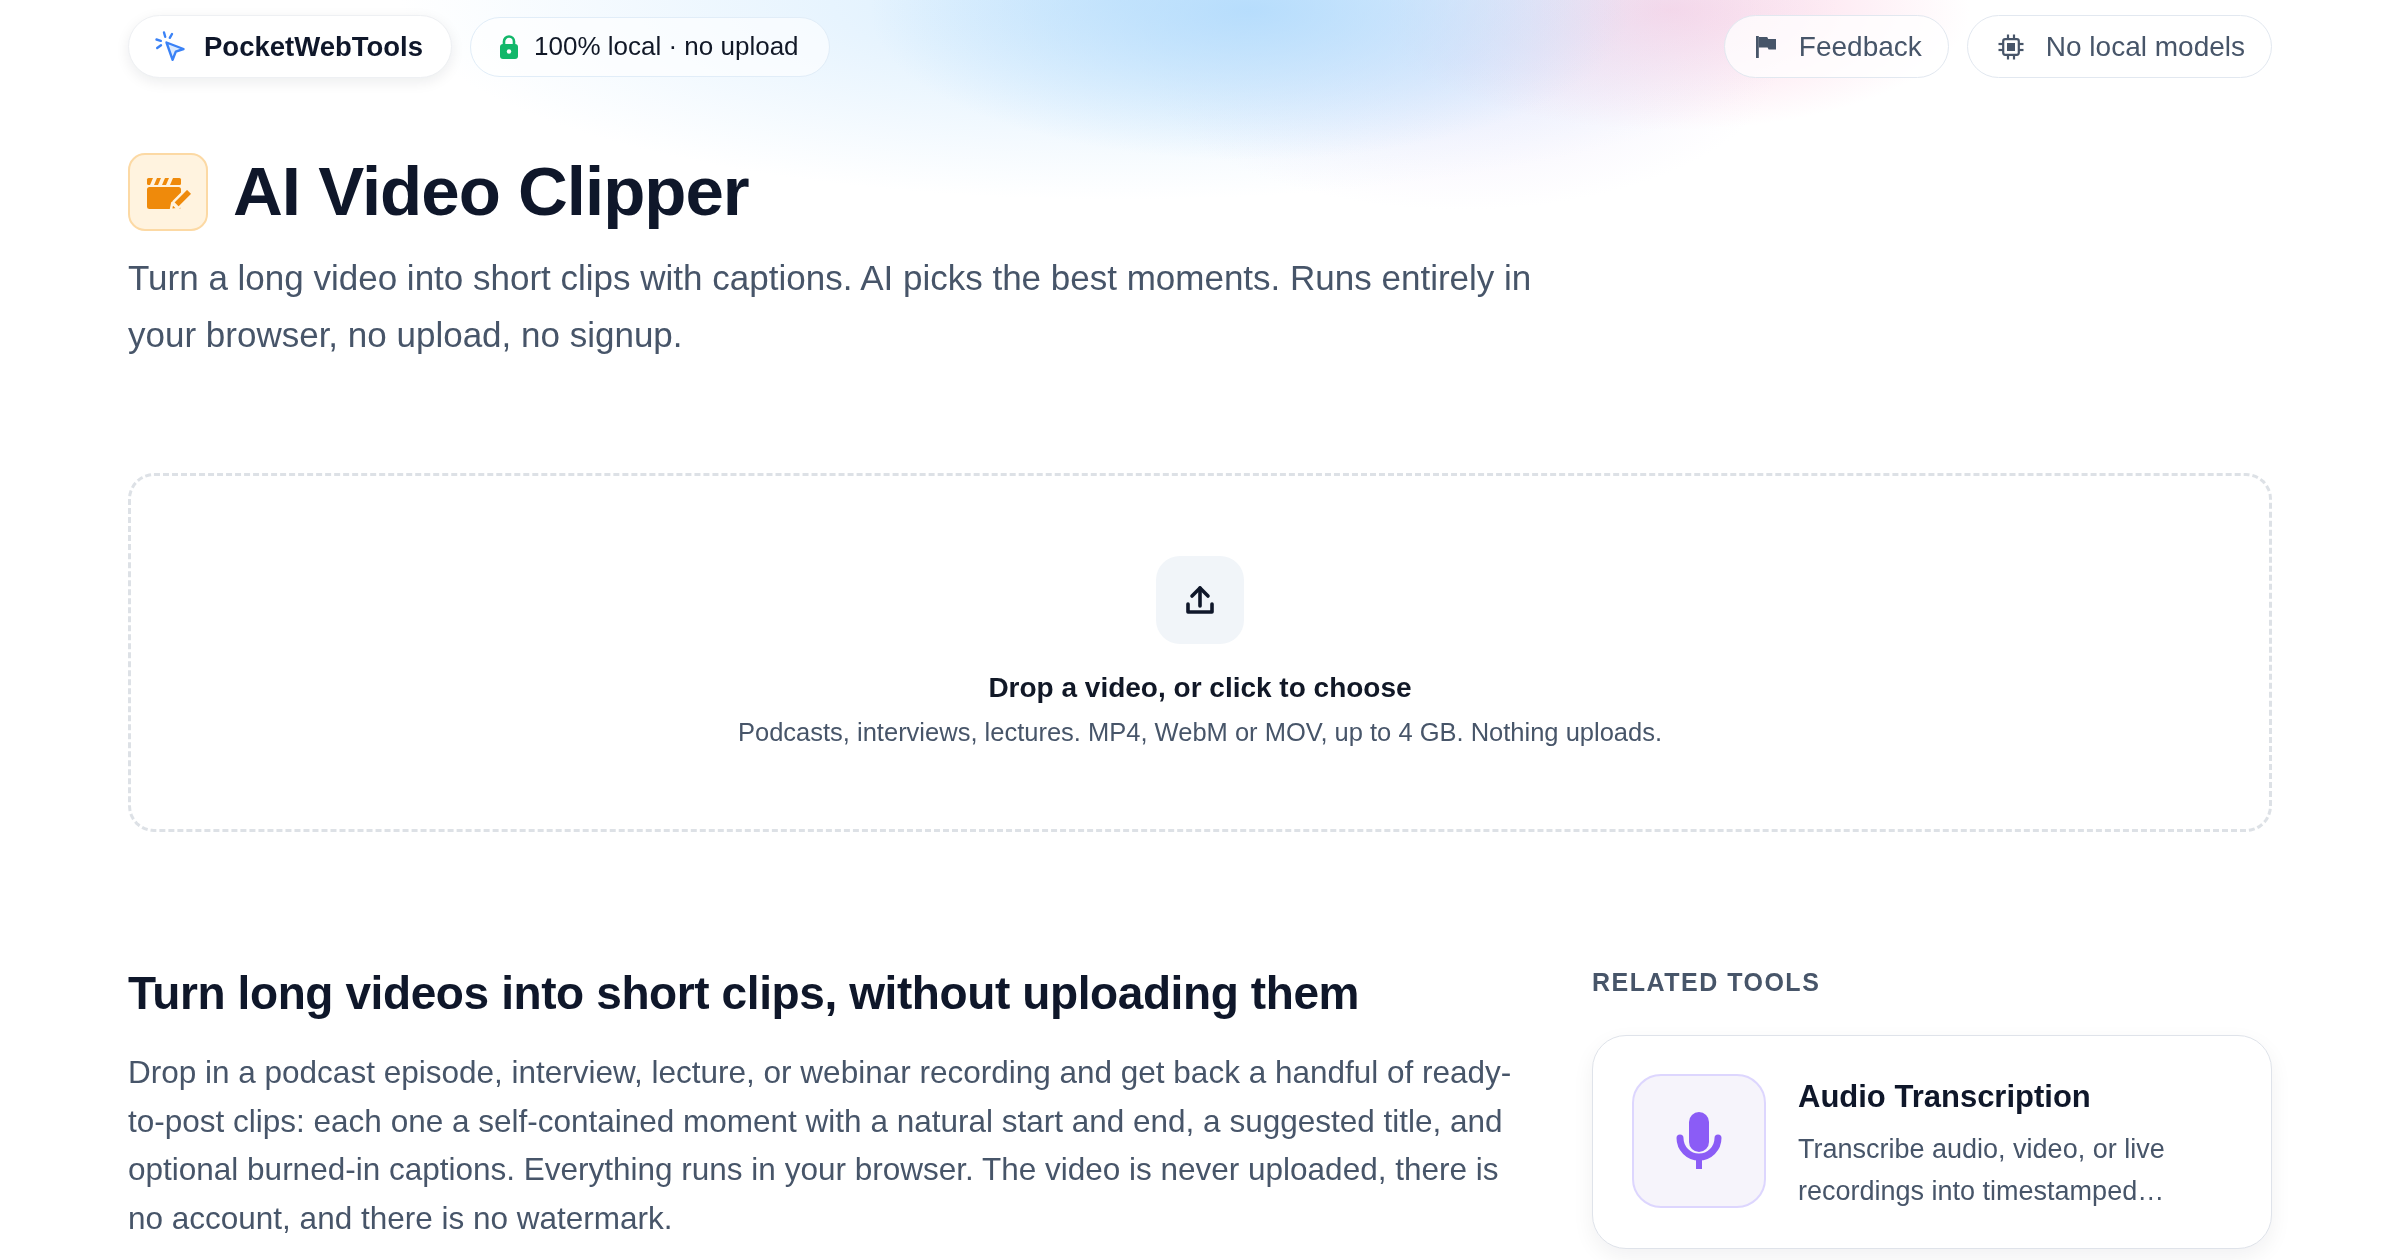  Describe the element at coordinates (1836, 46) in the screenshot. I see `feedback-button: Feedback` at that location.